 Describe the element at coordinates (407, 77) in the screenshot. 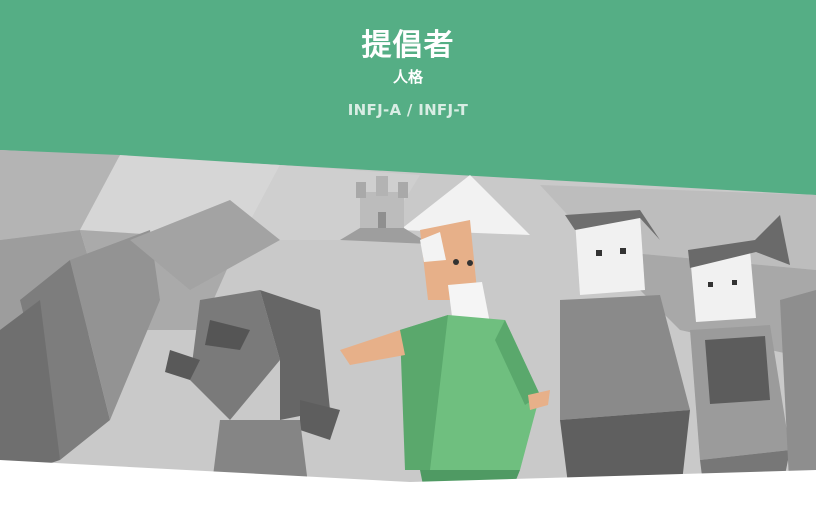

I see `page-subtitle: 人格` at that location.